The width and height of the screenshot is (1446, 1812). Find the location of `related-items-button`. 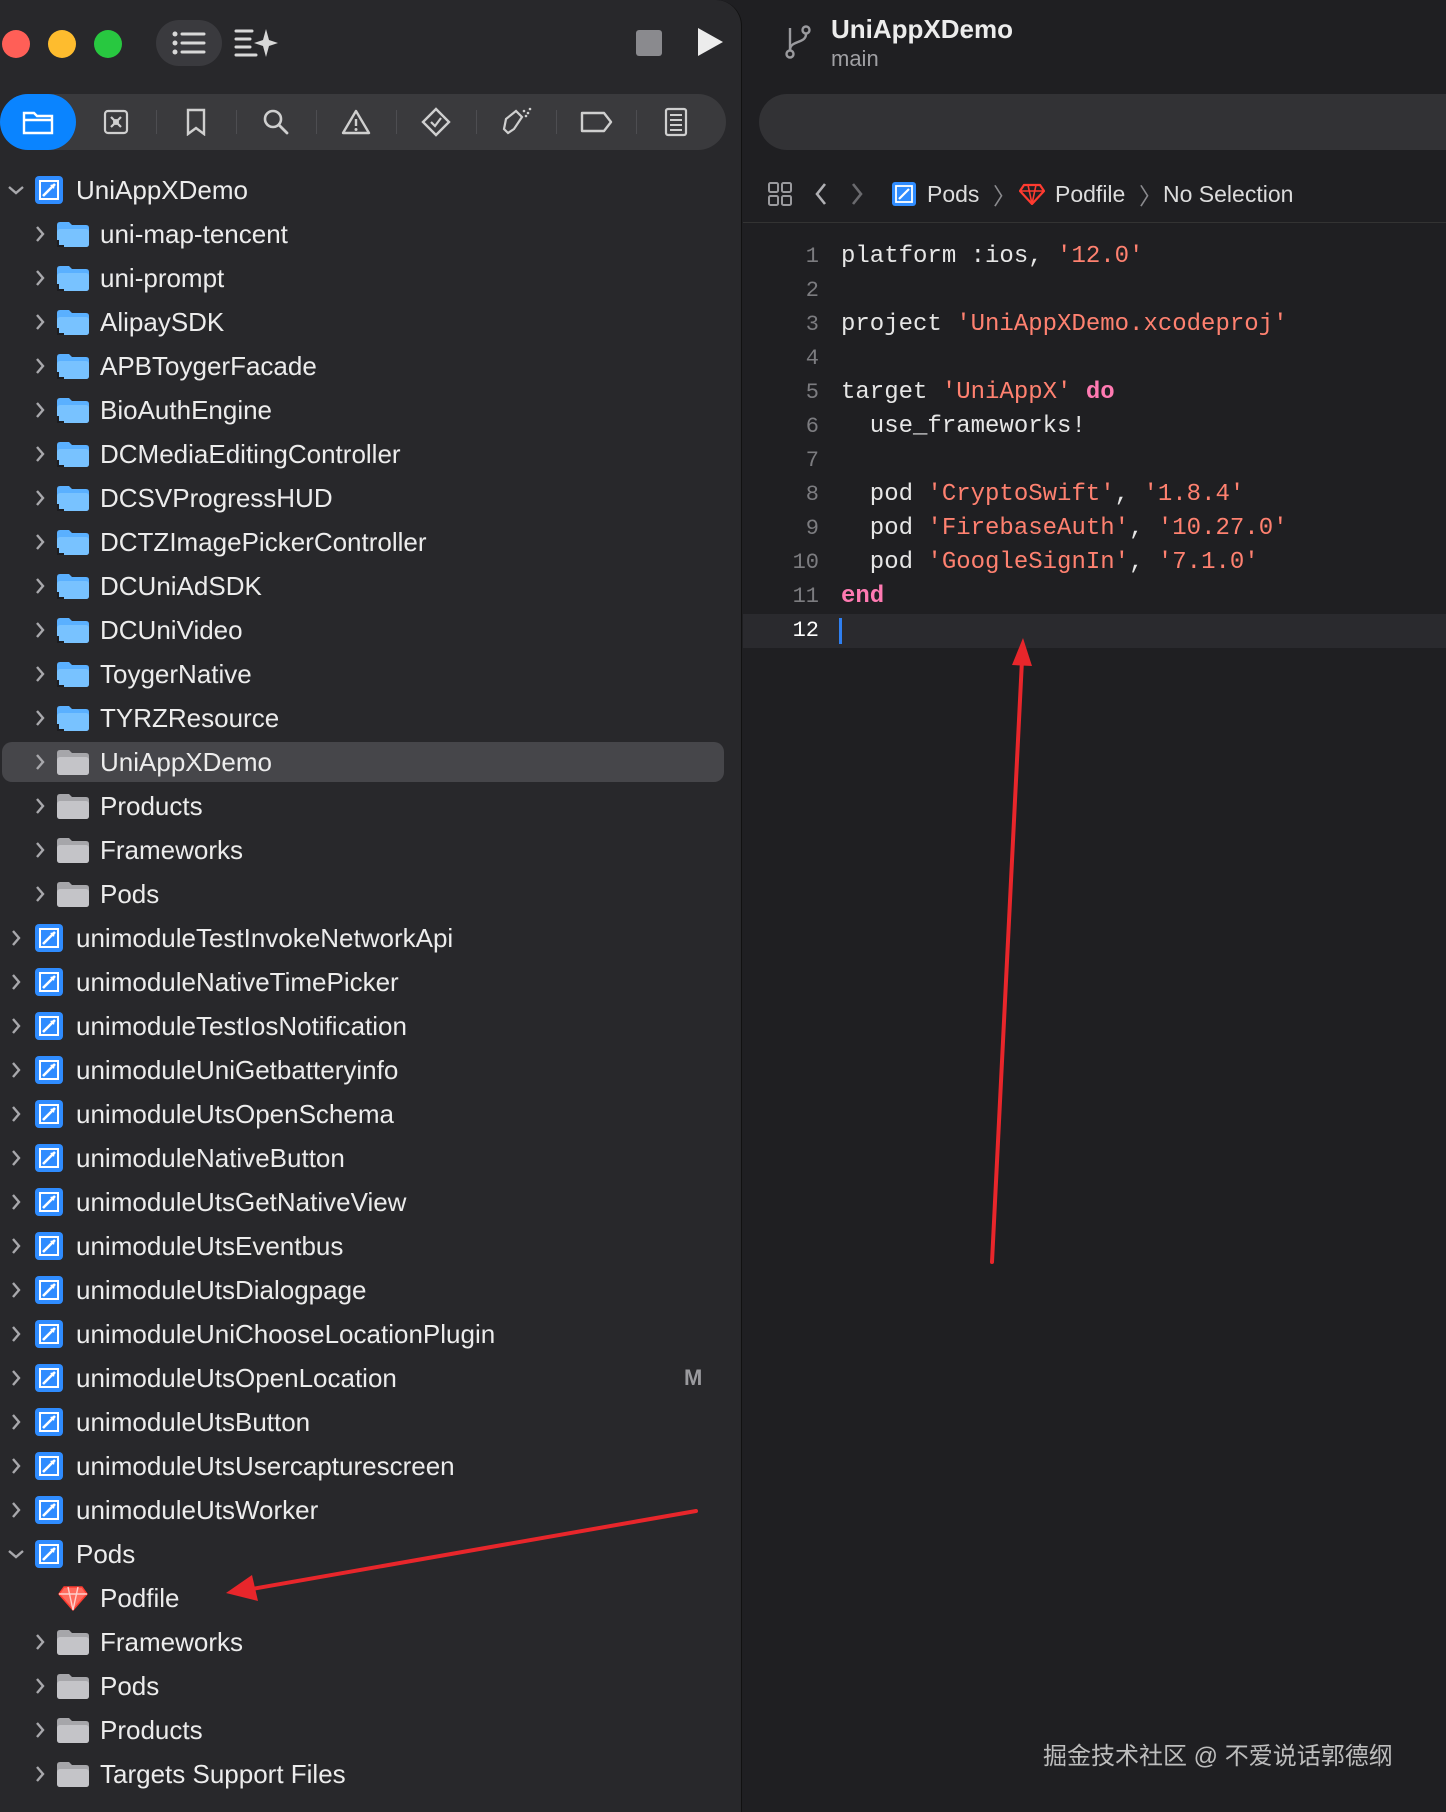

related-items-button is located at coordinates (780, 194).